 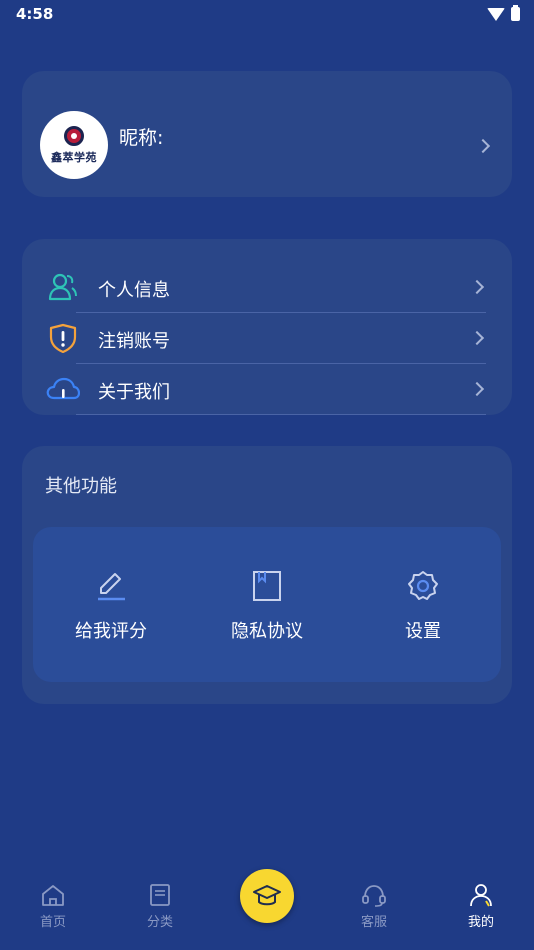 What do you see at coordinates (481, 895) in the screenshot?
I see `user-icon` at bounding box center [481, 895].